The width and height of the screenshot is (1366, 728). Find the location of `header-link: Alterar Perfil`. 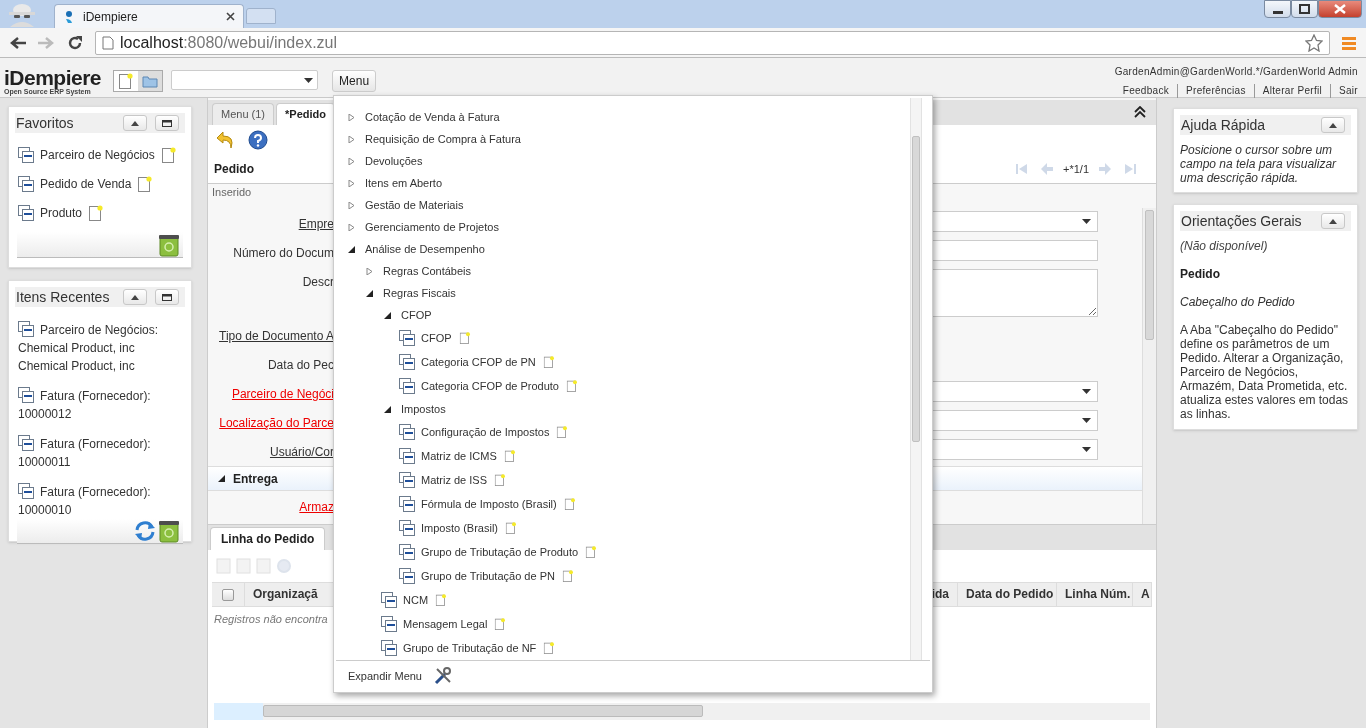

header-link: Alterar Perfil is located at coordinates (1291, 91).